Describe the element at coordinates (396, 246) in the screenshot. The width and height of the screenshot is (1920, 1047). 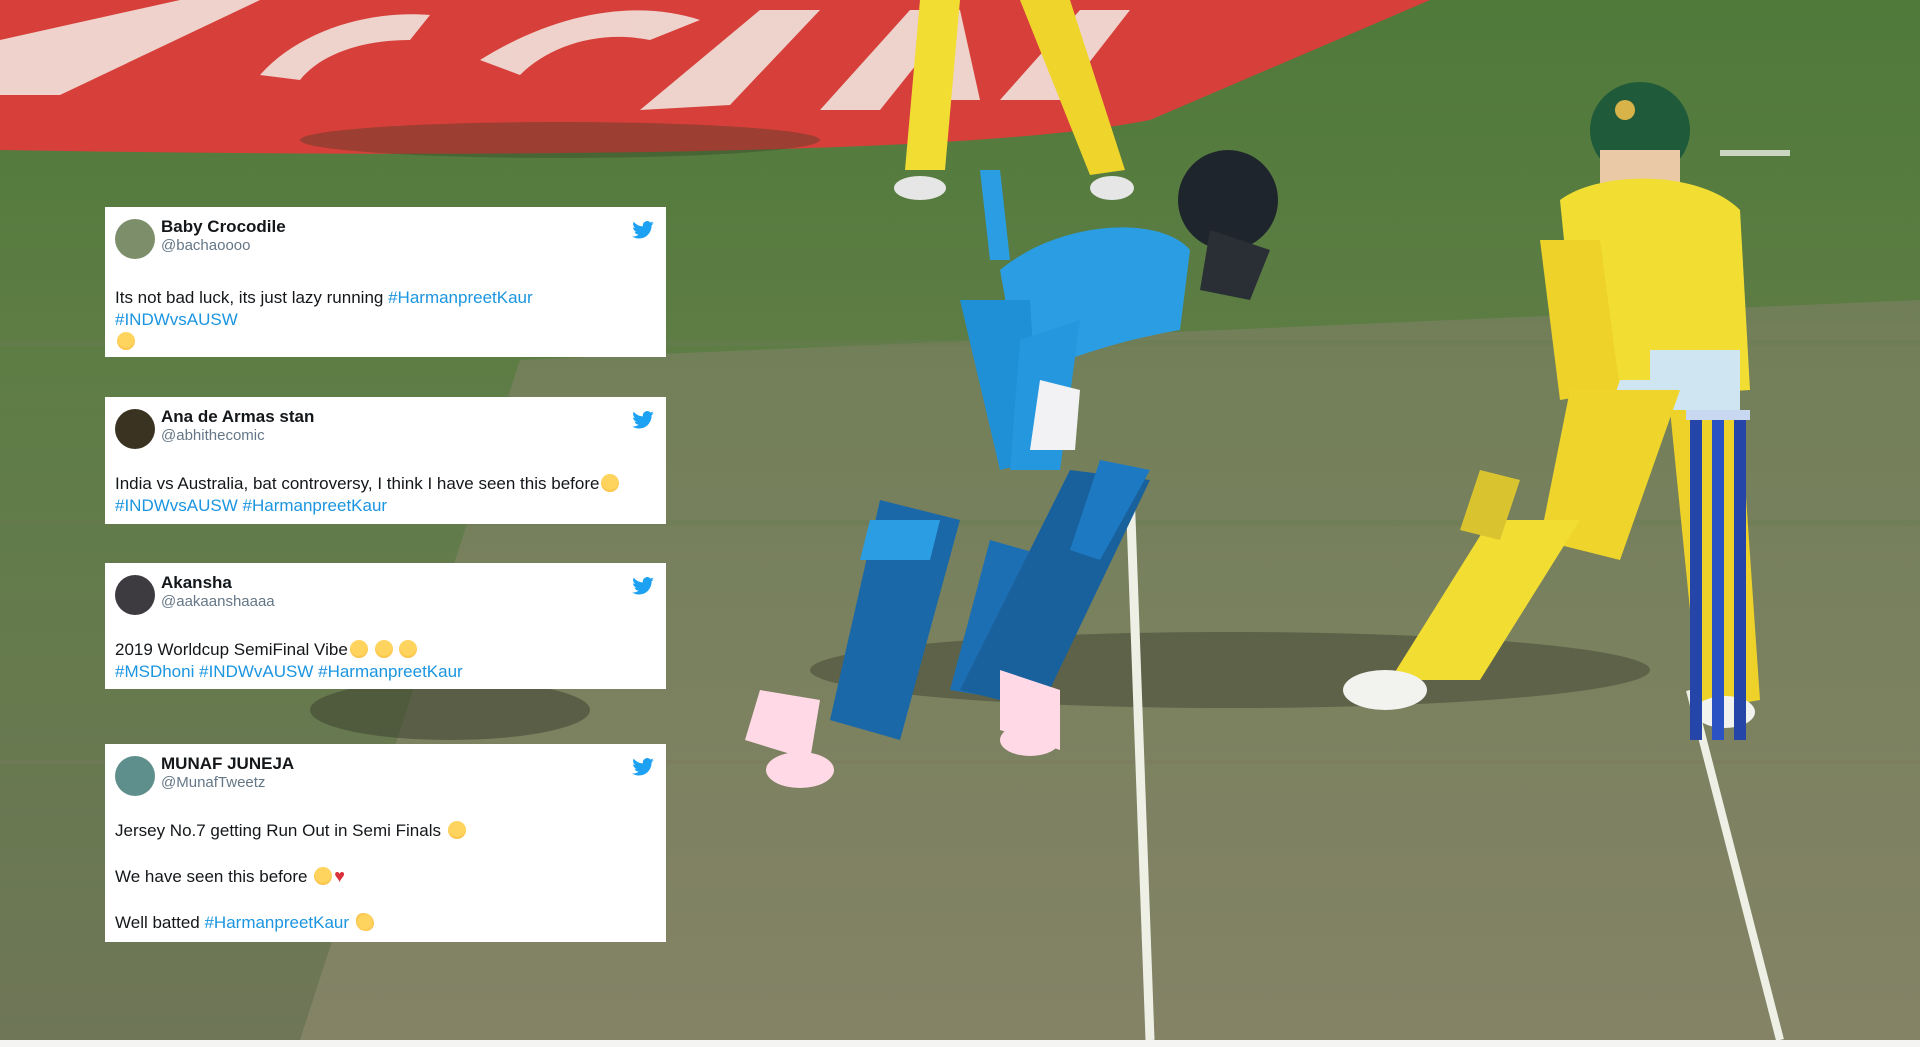
I see `user-handle: @bachaoooo` at that location.